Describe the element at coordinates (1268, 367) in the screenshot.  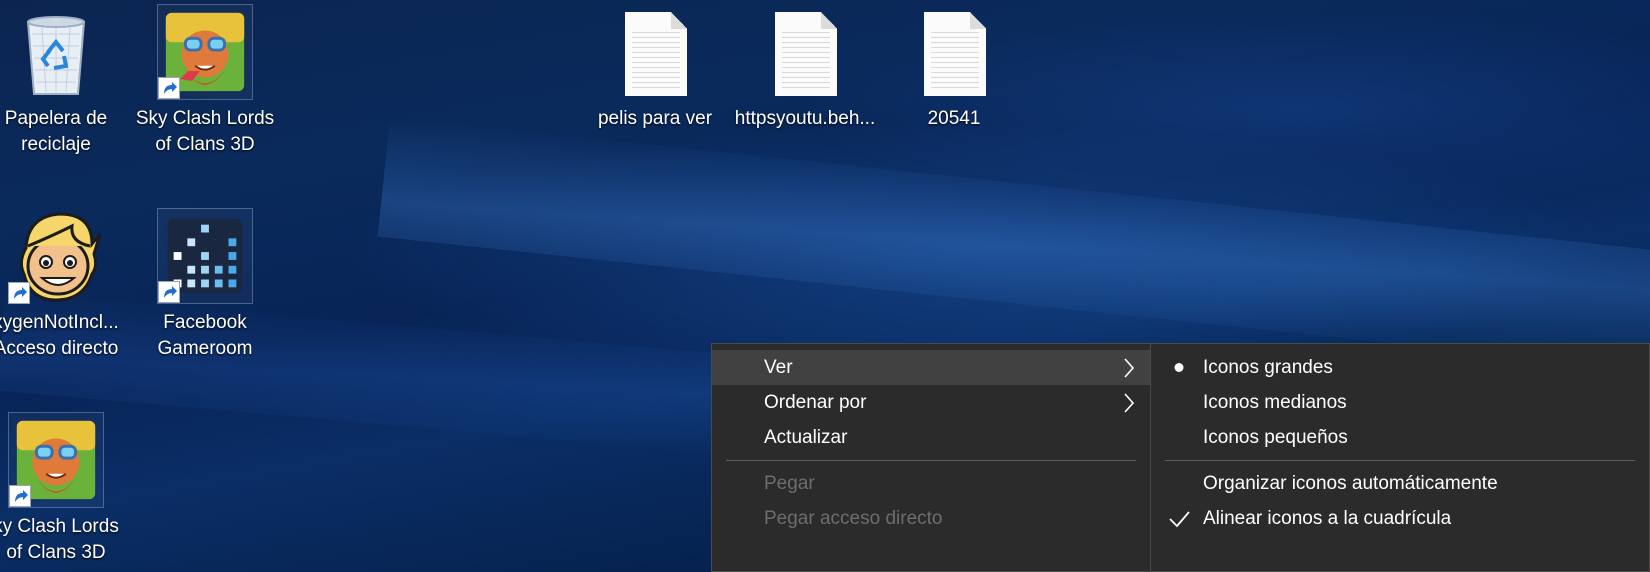
I see `menu-item-label: Iconos grandes` at that location.